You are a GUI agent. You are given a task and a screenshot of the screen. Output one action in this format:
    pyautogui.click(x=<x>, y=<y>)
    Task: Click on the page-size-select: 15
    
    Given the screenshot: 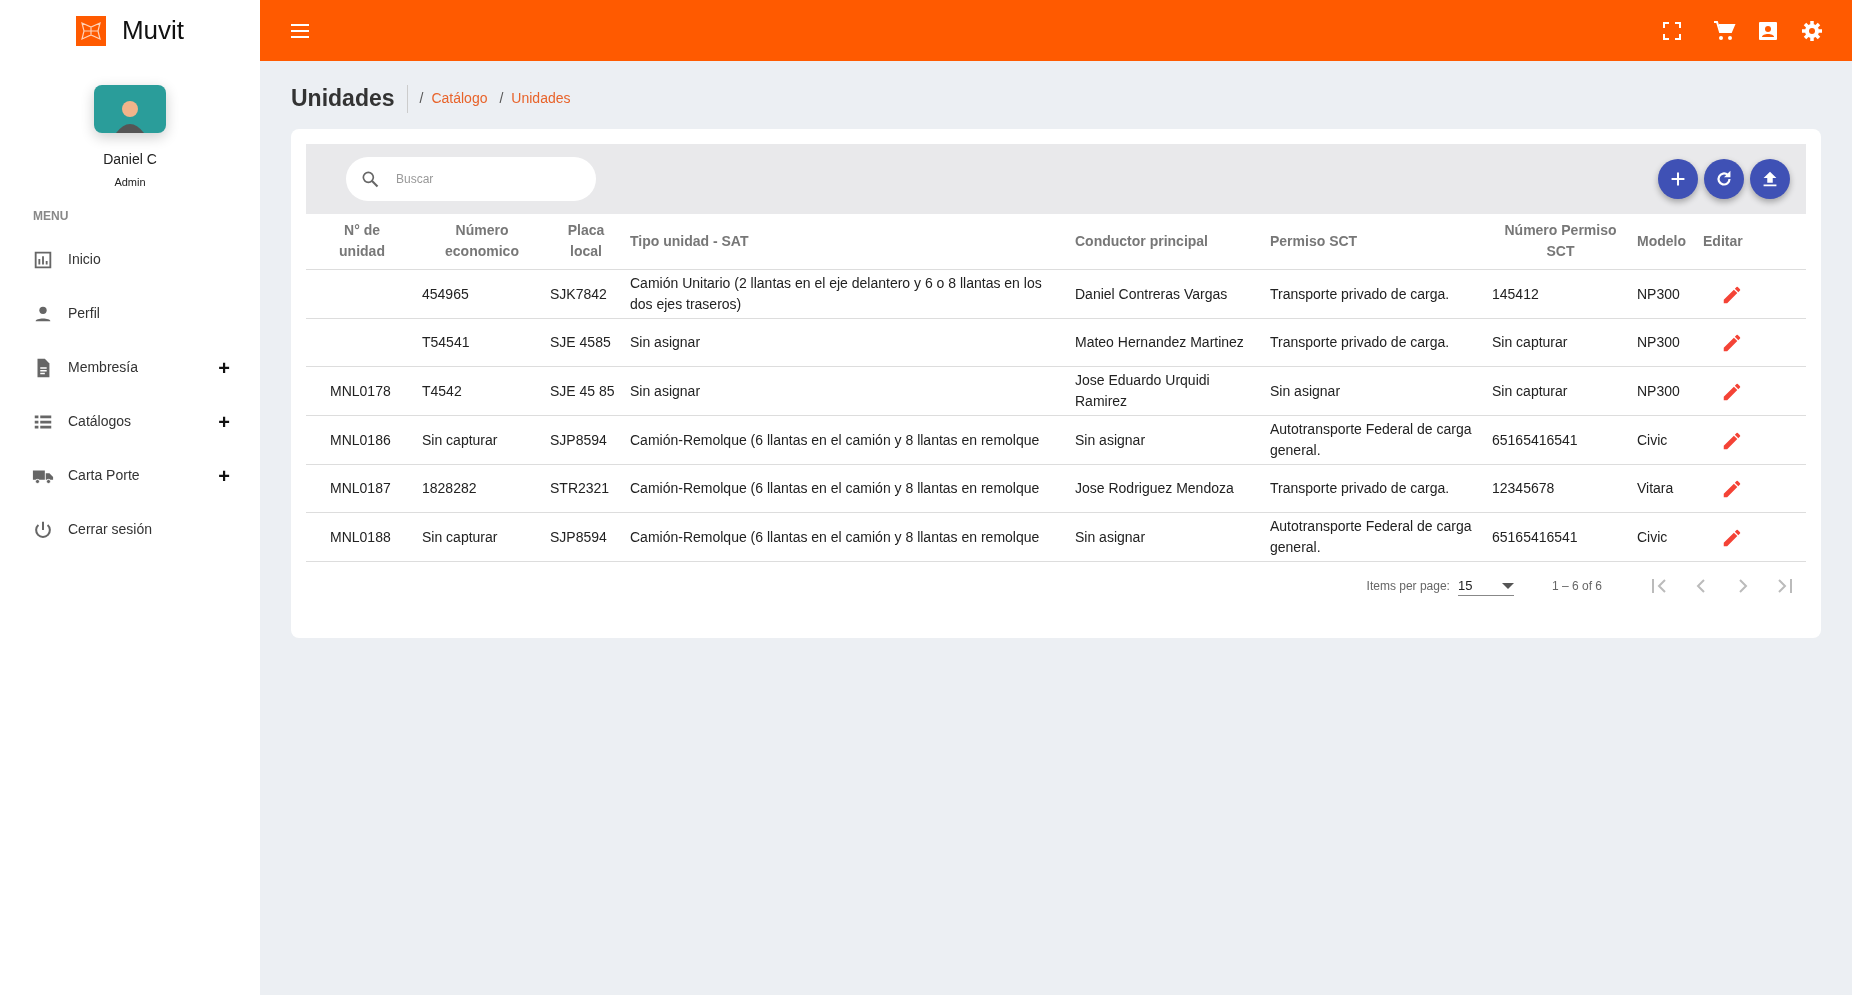 What is the action you would take?
    pyautogui.click(x=1485, y=586)
    